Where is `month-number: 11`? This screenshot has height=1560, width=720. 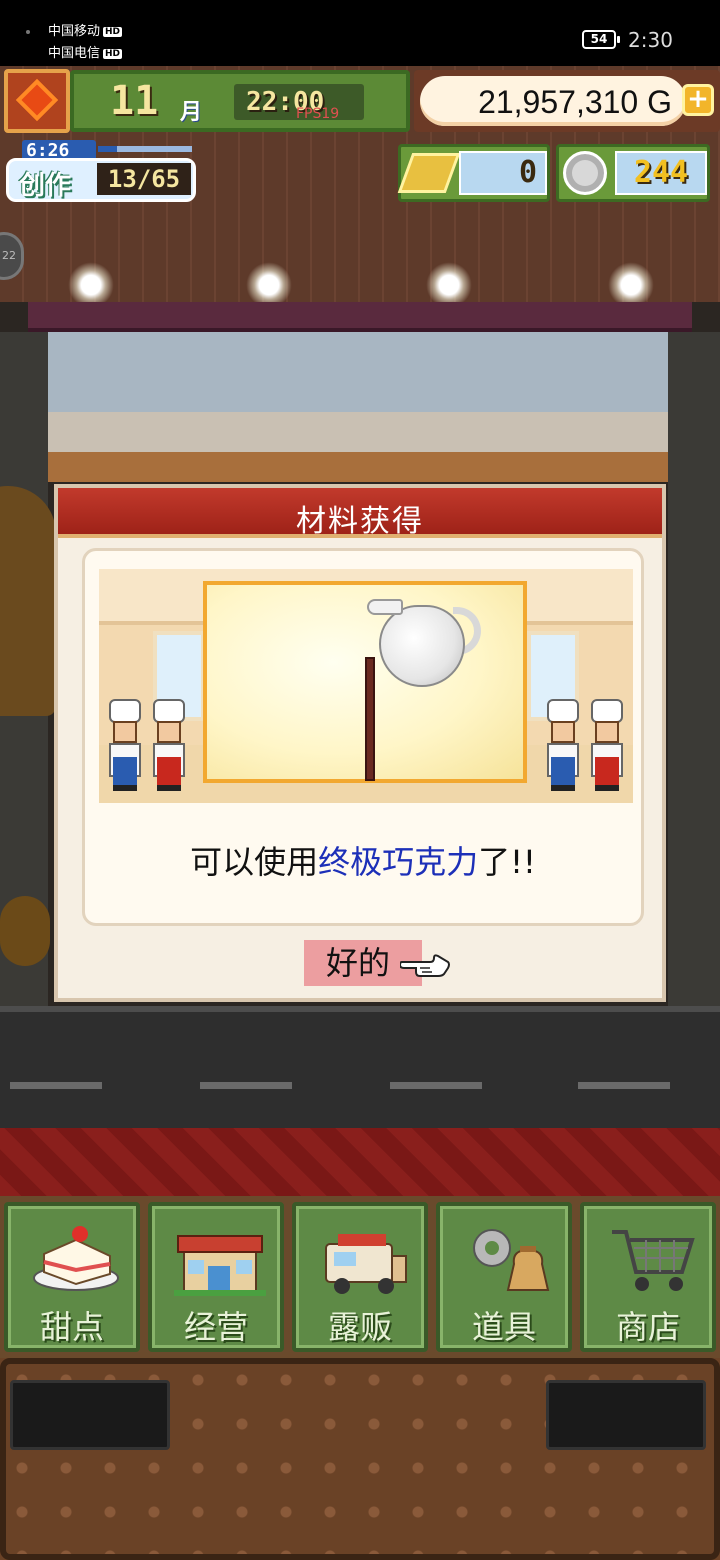 month-number: 11 is located at coordinates (134, 101).